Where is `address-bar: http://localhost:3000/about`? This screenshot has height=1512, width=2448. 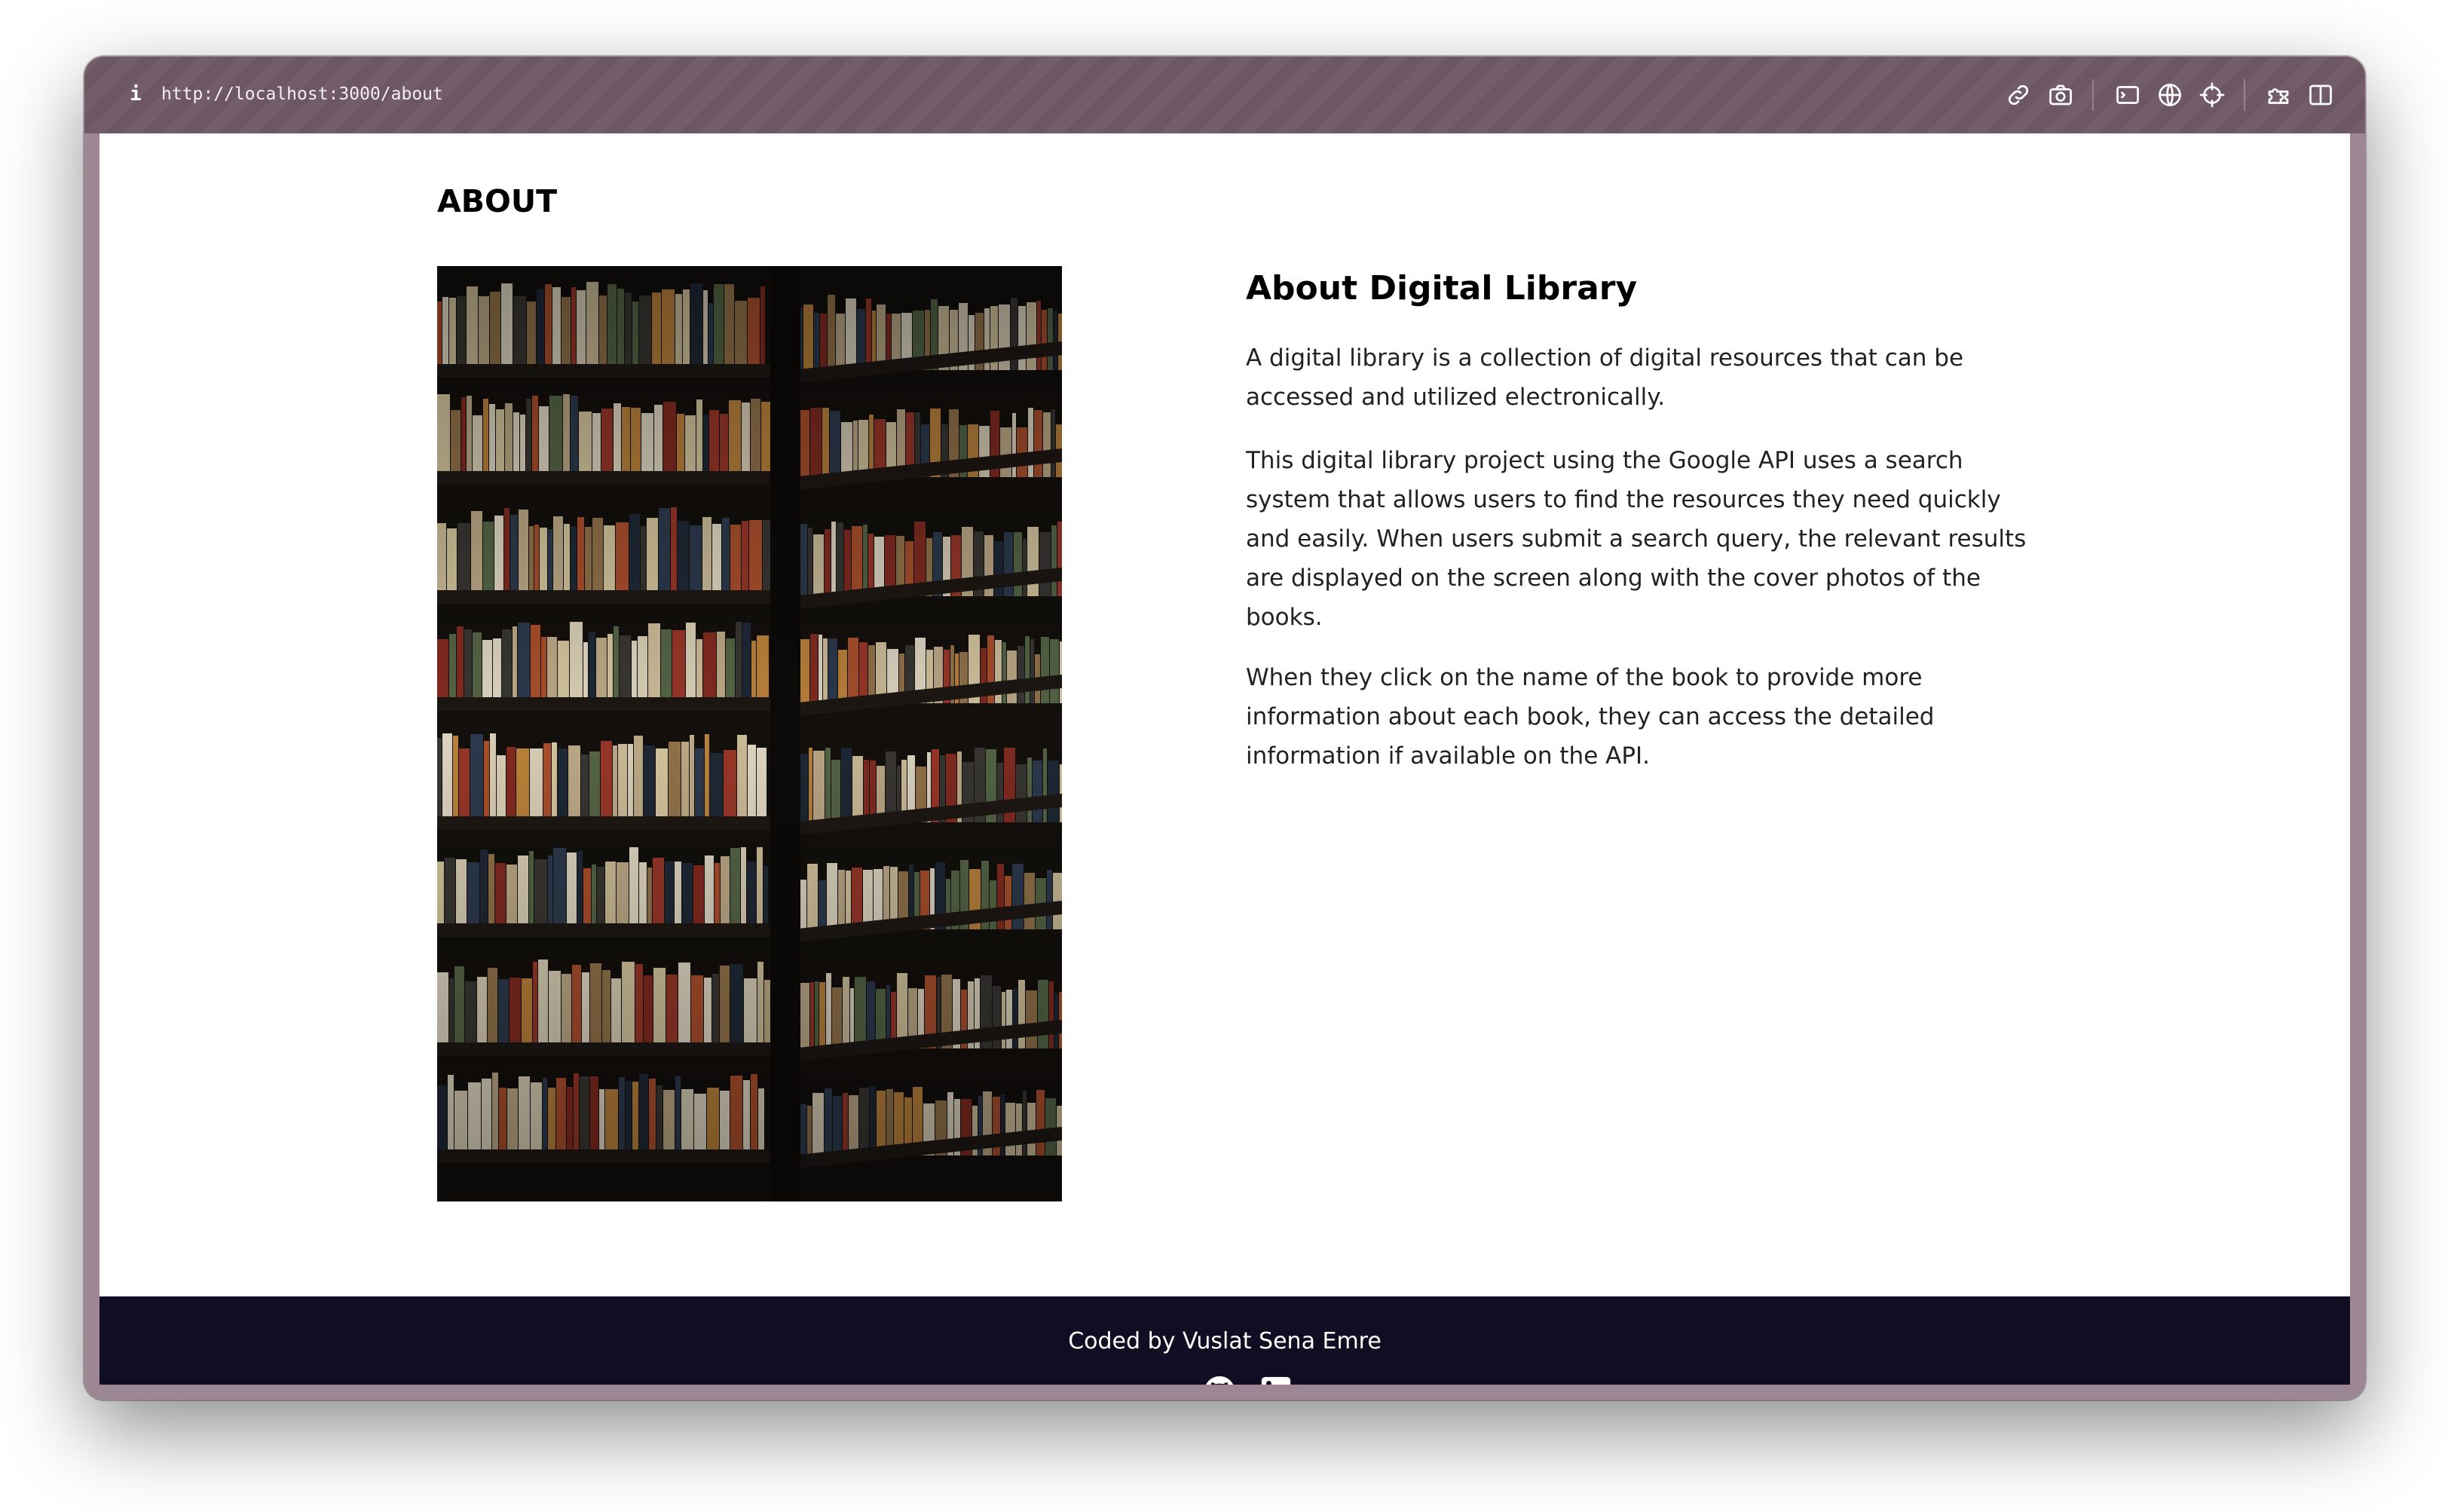
address-bar: http://localhost:3000/about is located at coordinates (302, 94).